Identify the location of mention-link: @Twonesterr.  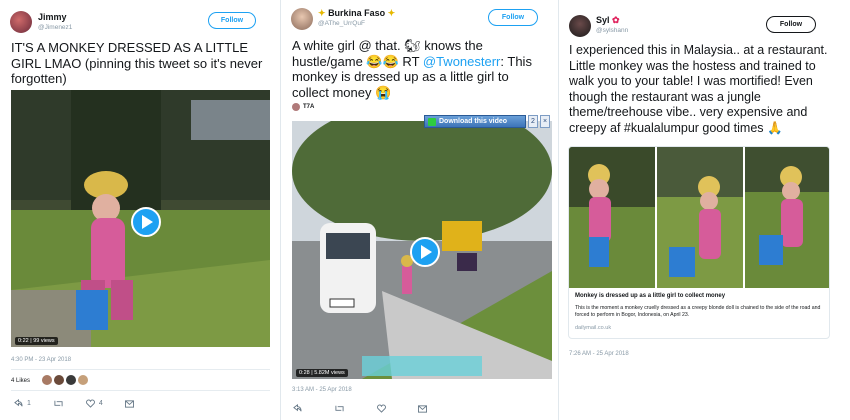
(462, 61).